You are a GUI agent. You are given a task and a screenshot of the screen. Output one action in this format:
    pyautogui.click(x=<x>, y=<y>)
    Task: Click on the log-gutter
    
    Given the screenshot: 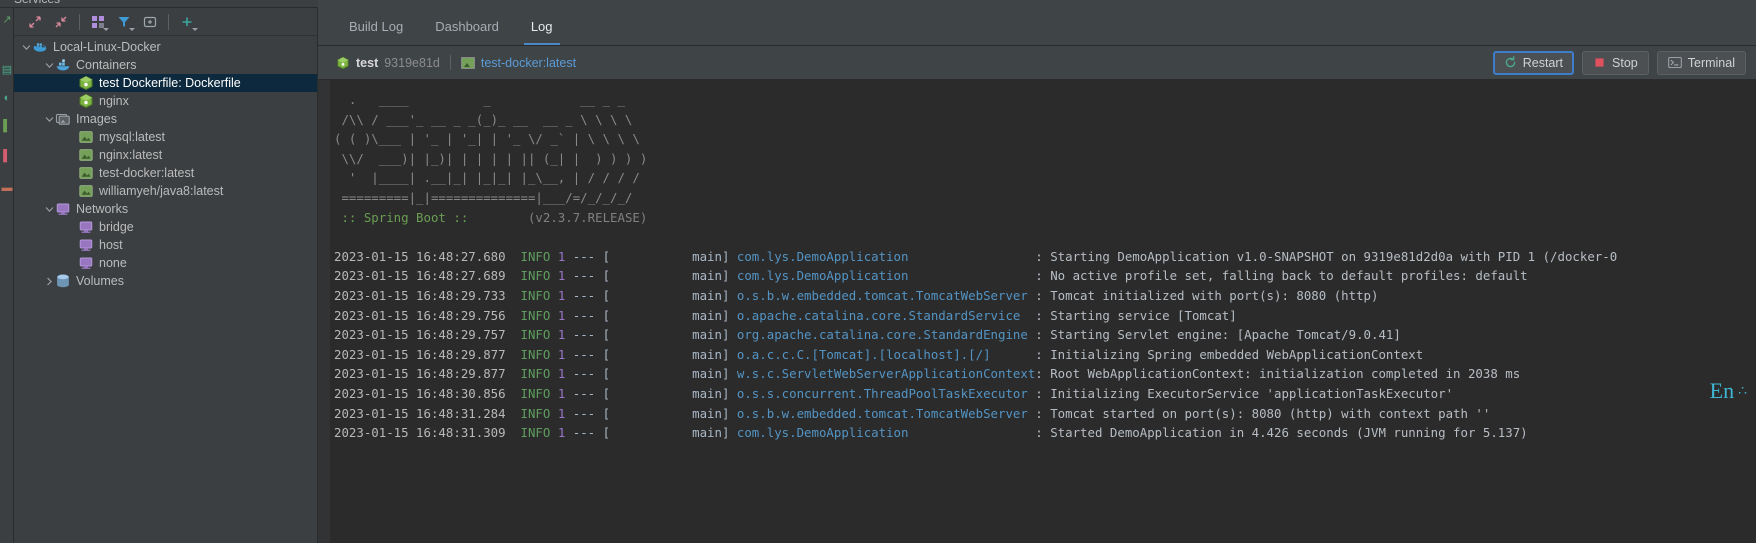 What is the action you would take?
    pyautogui.click(x=324, y=311)
    